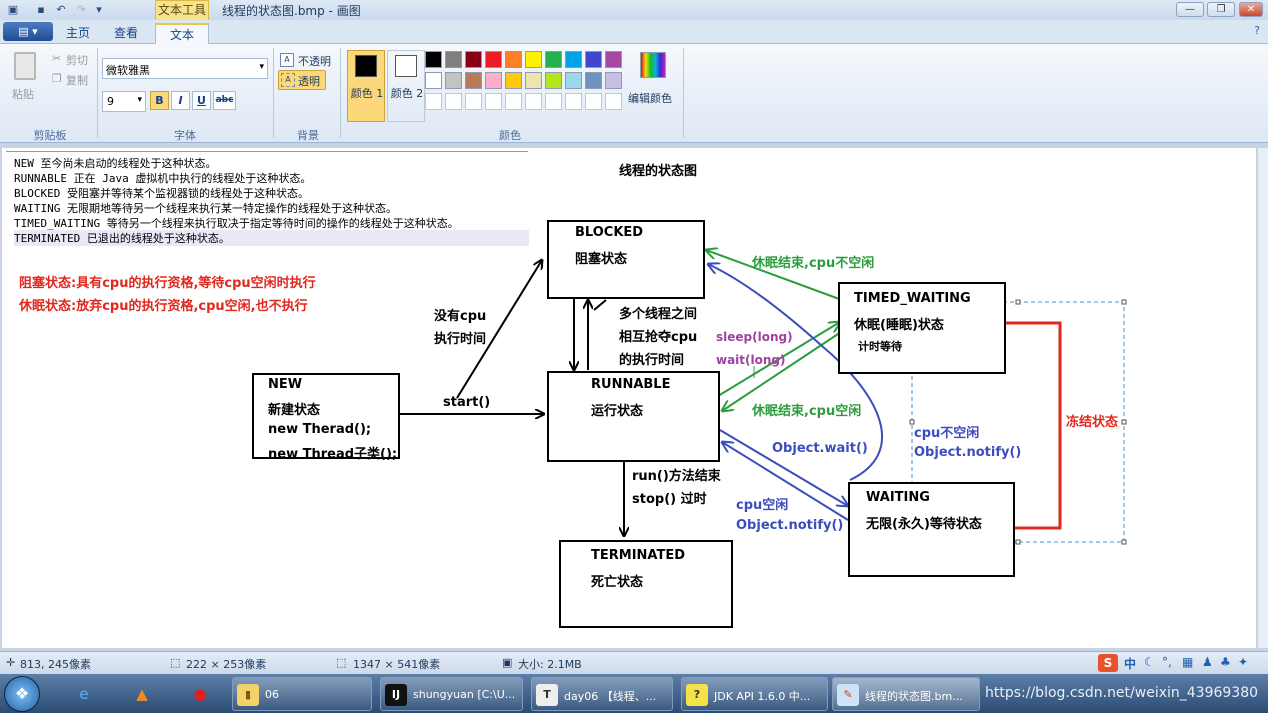  I want to click on opaque-label: 不透明, so click(314, 61).